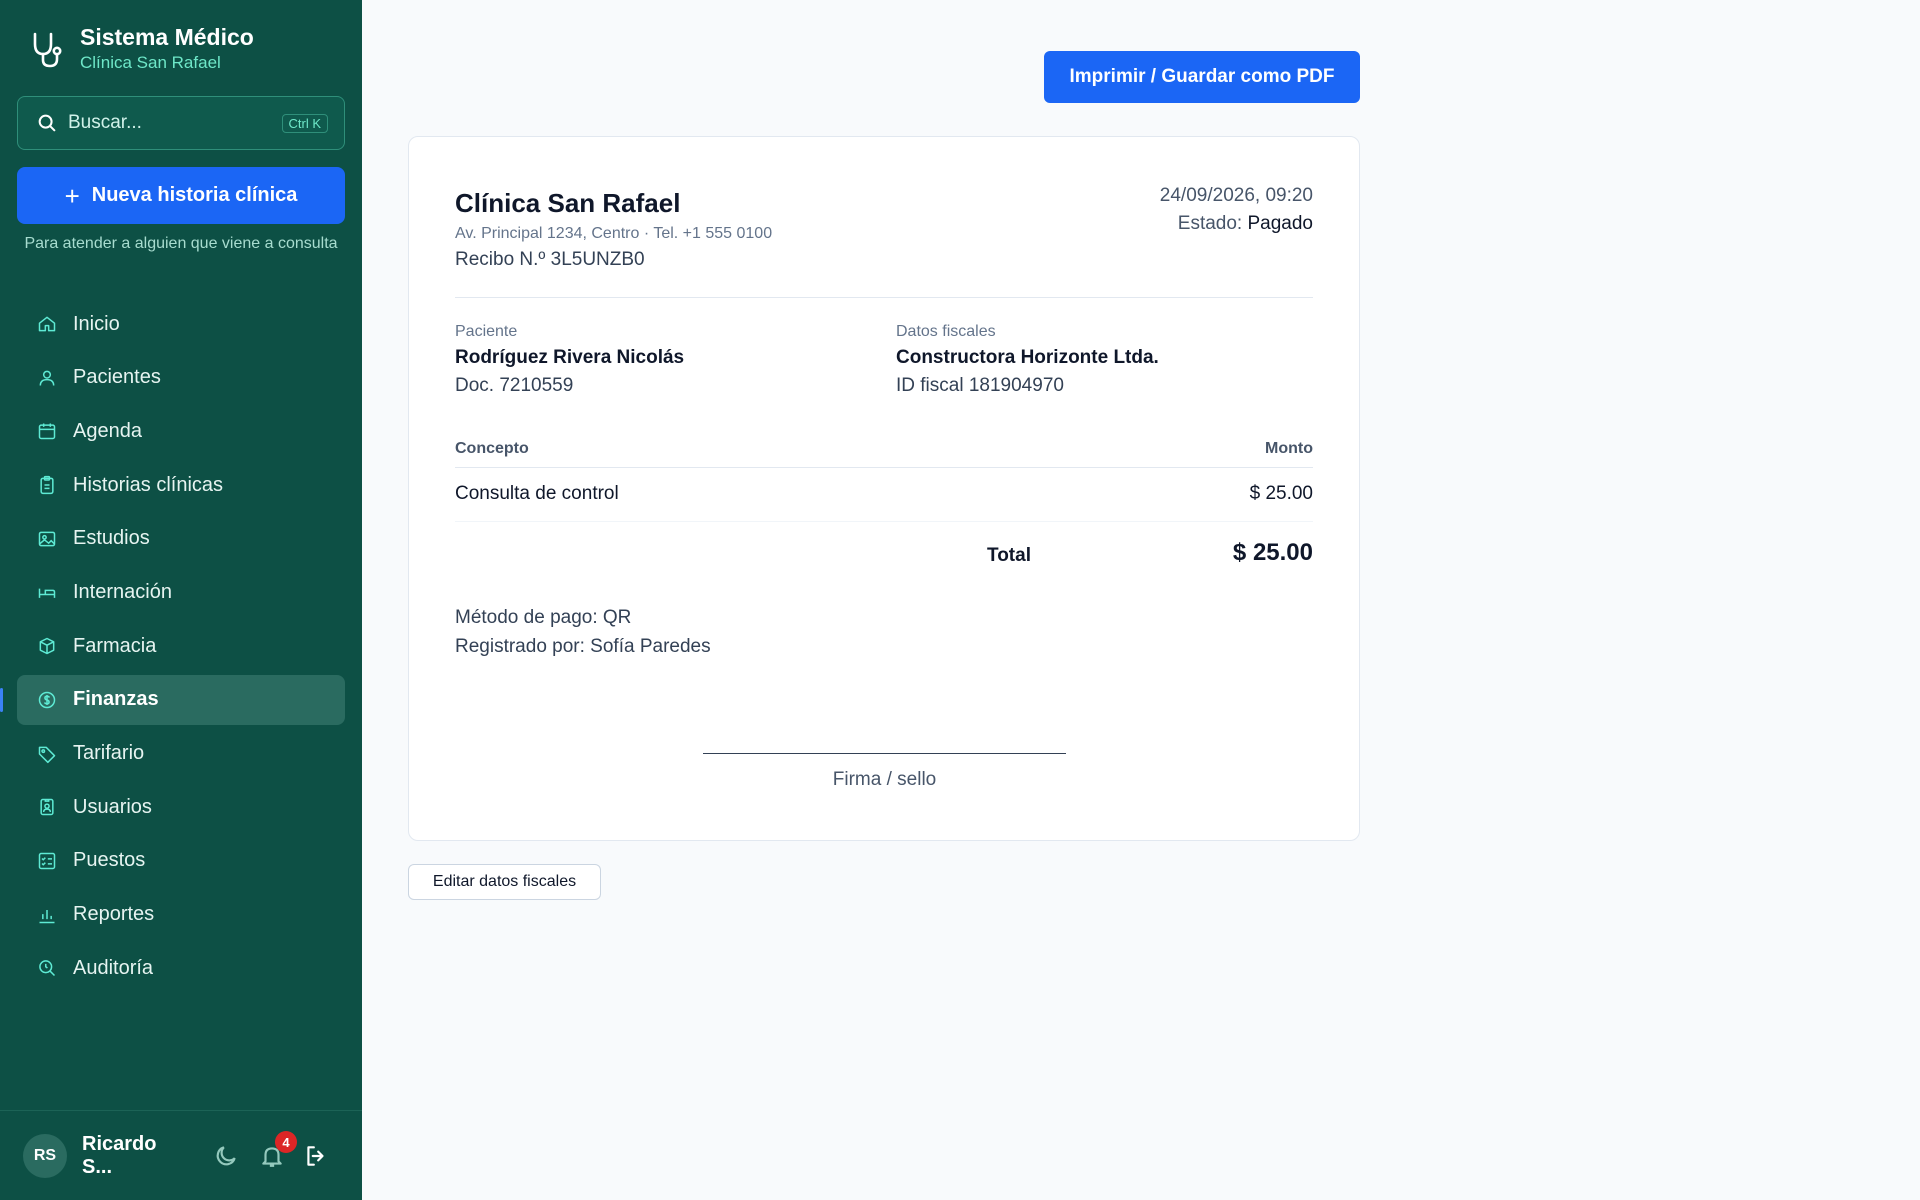  What do you see at coordinates (112, 806) in the screenshot?
I see `sidebar-item-label: Usuarios` at bounding box center [112, 806].